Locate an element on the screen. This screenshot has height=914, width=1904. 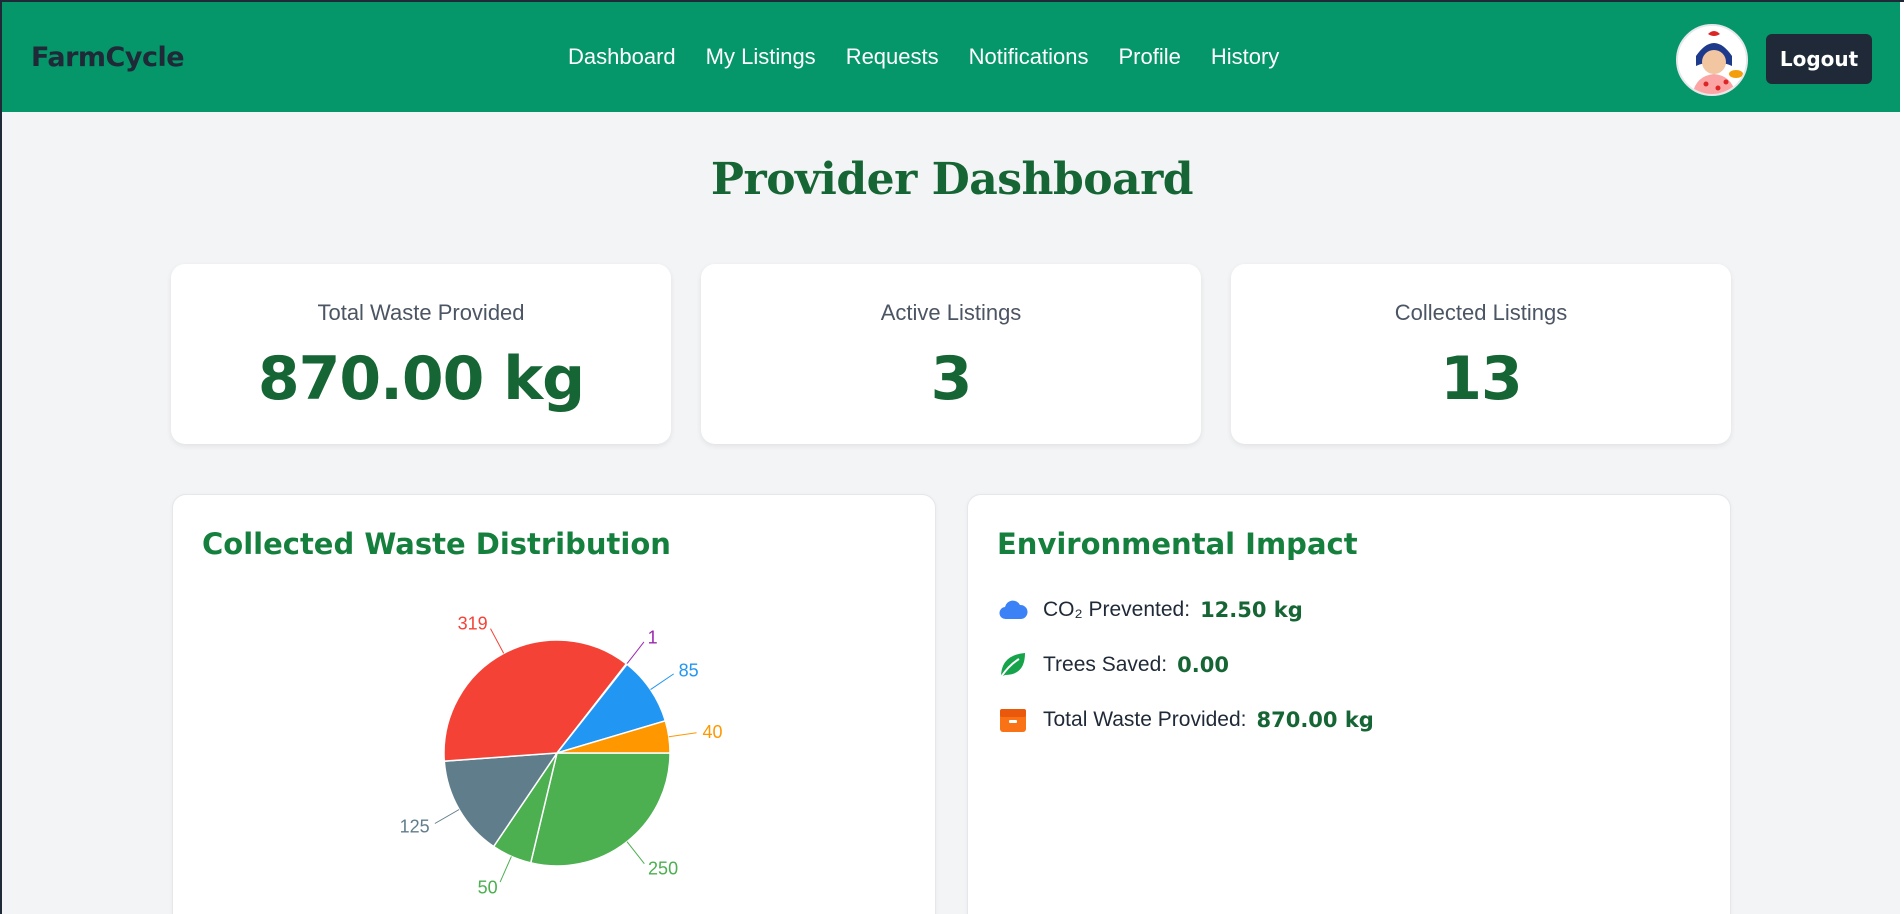
stat-card-active-listings: Active Listings 3 is located at coordinates (951, 354).